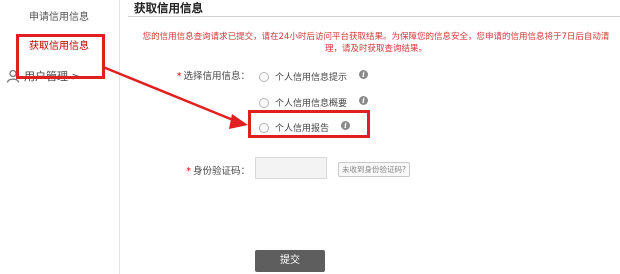 This screenshot has width=620, height=274. Describe the element at coordinates (291, 168) in the screenshot. I see `id-code-input` at that location.